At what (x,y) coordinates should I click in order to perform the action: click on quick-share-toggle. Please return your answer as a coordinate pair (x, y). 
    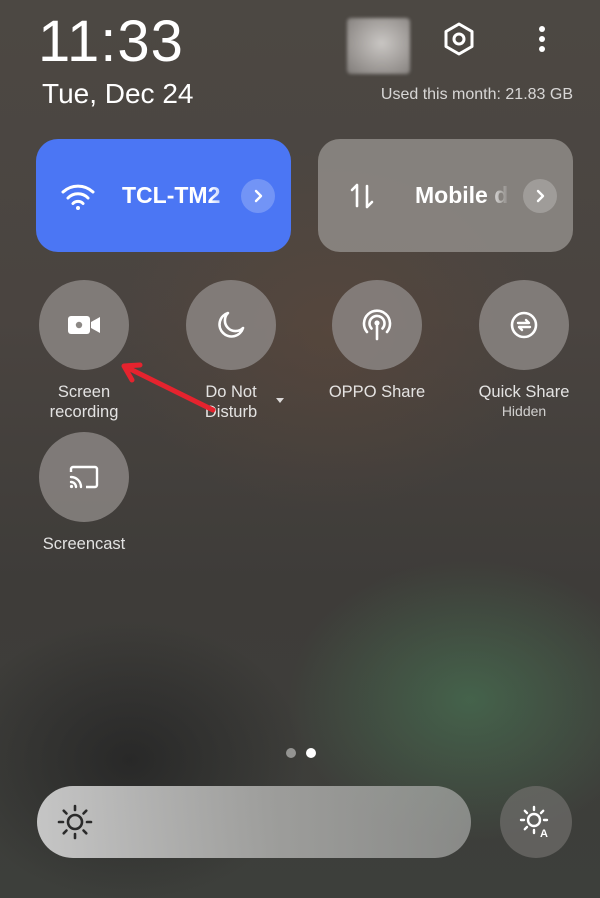
    Looking at the image, I should click on (524, 325).